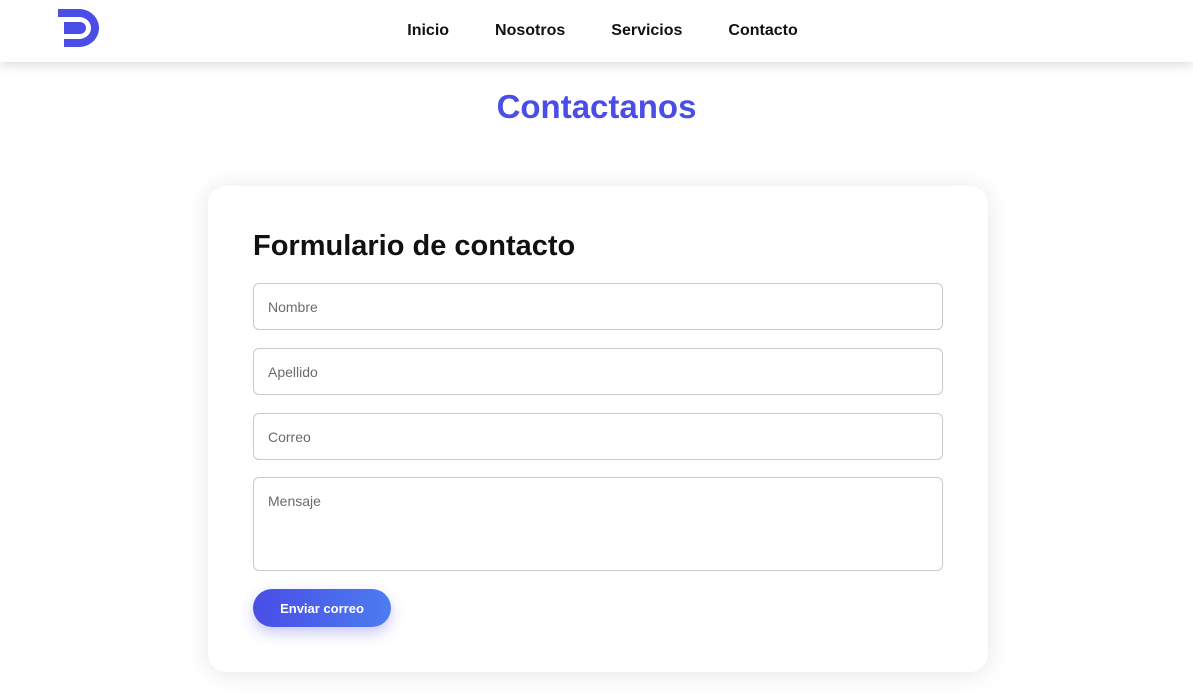  What do you see at coordinates (596, 106) in the screenshot?
I see `page-title: Contactanos` at bounding box center [596, 106].